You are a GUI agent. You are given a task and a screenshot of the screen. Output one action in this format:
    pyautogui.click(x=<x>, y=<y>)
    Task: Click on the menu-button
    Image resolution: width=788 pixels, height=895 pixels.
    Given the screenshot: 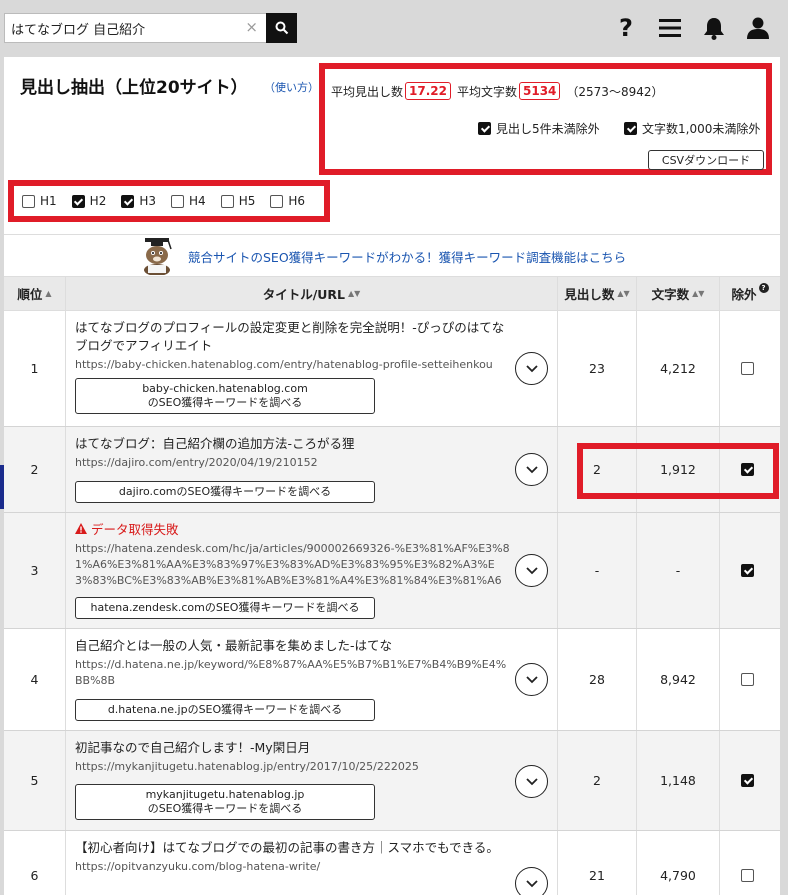 What is the action you would take?
    pyautogui.click(x=670, y=28)
    